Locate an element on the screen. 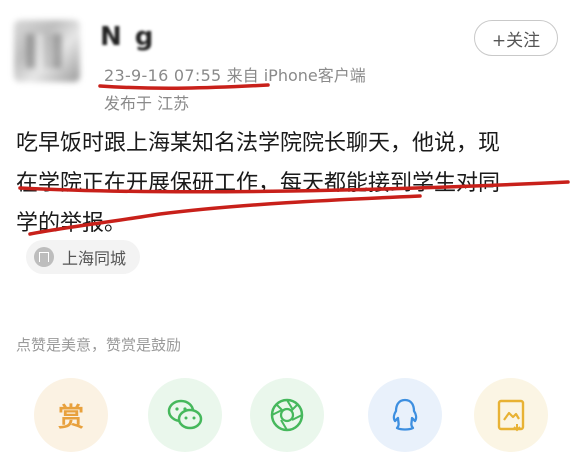  post-meta: 23-9-16 07:55 来自 iPhone客户端 is located at coordinates (235, 74).